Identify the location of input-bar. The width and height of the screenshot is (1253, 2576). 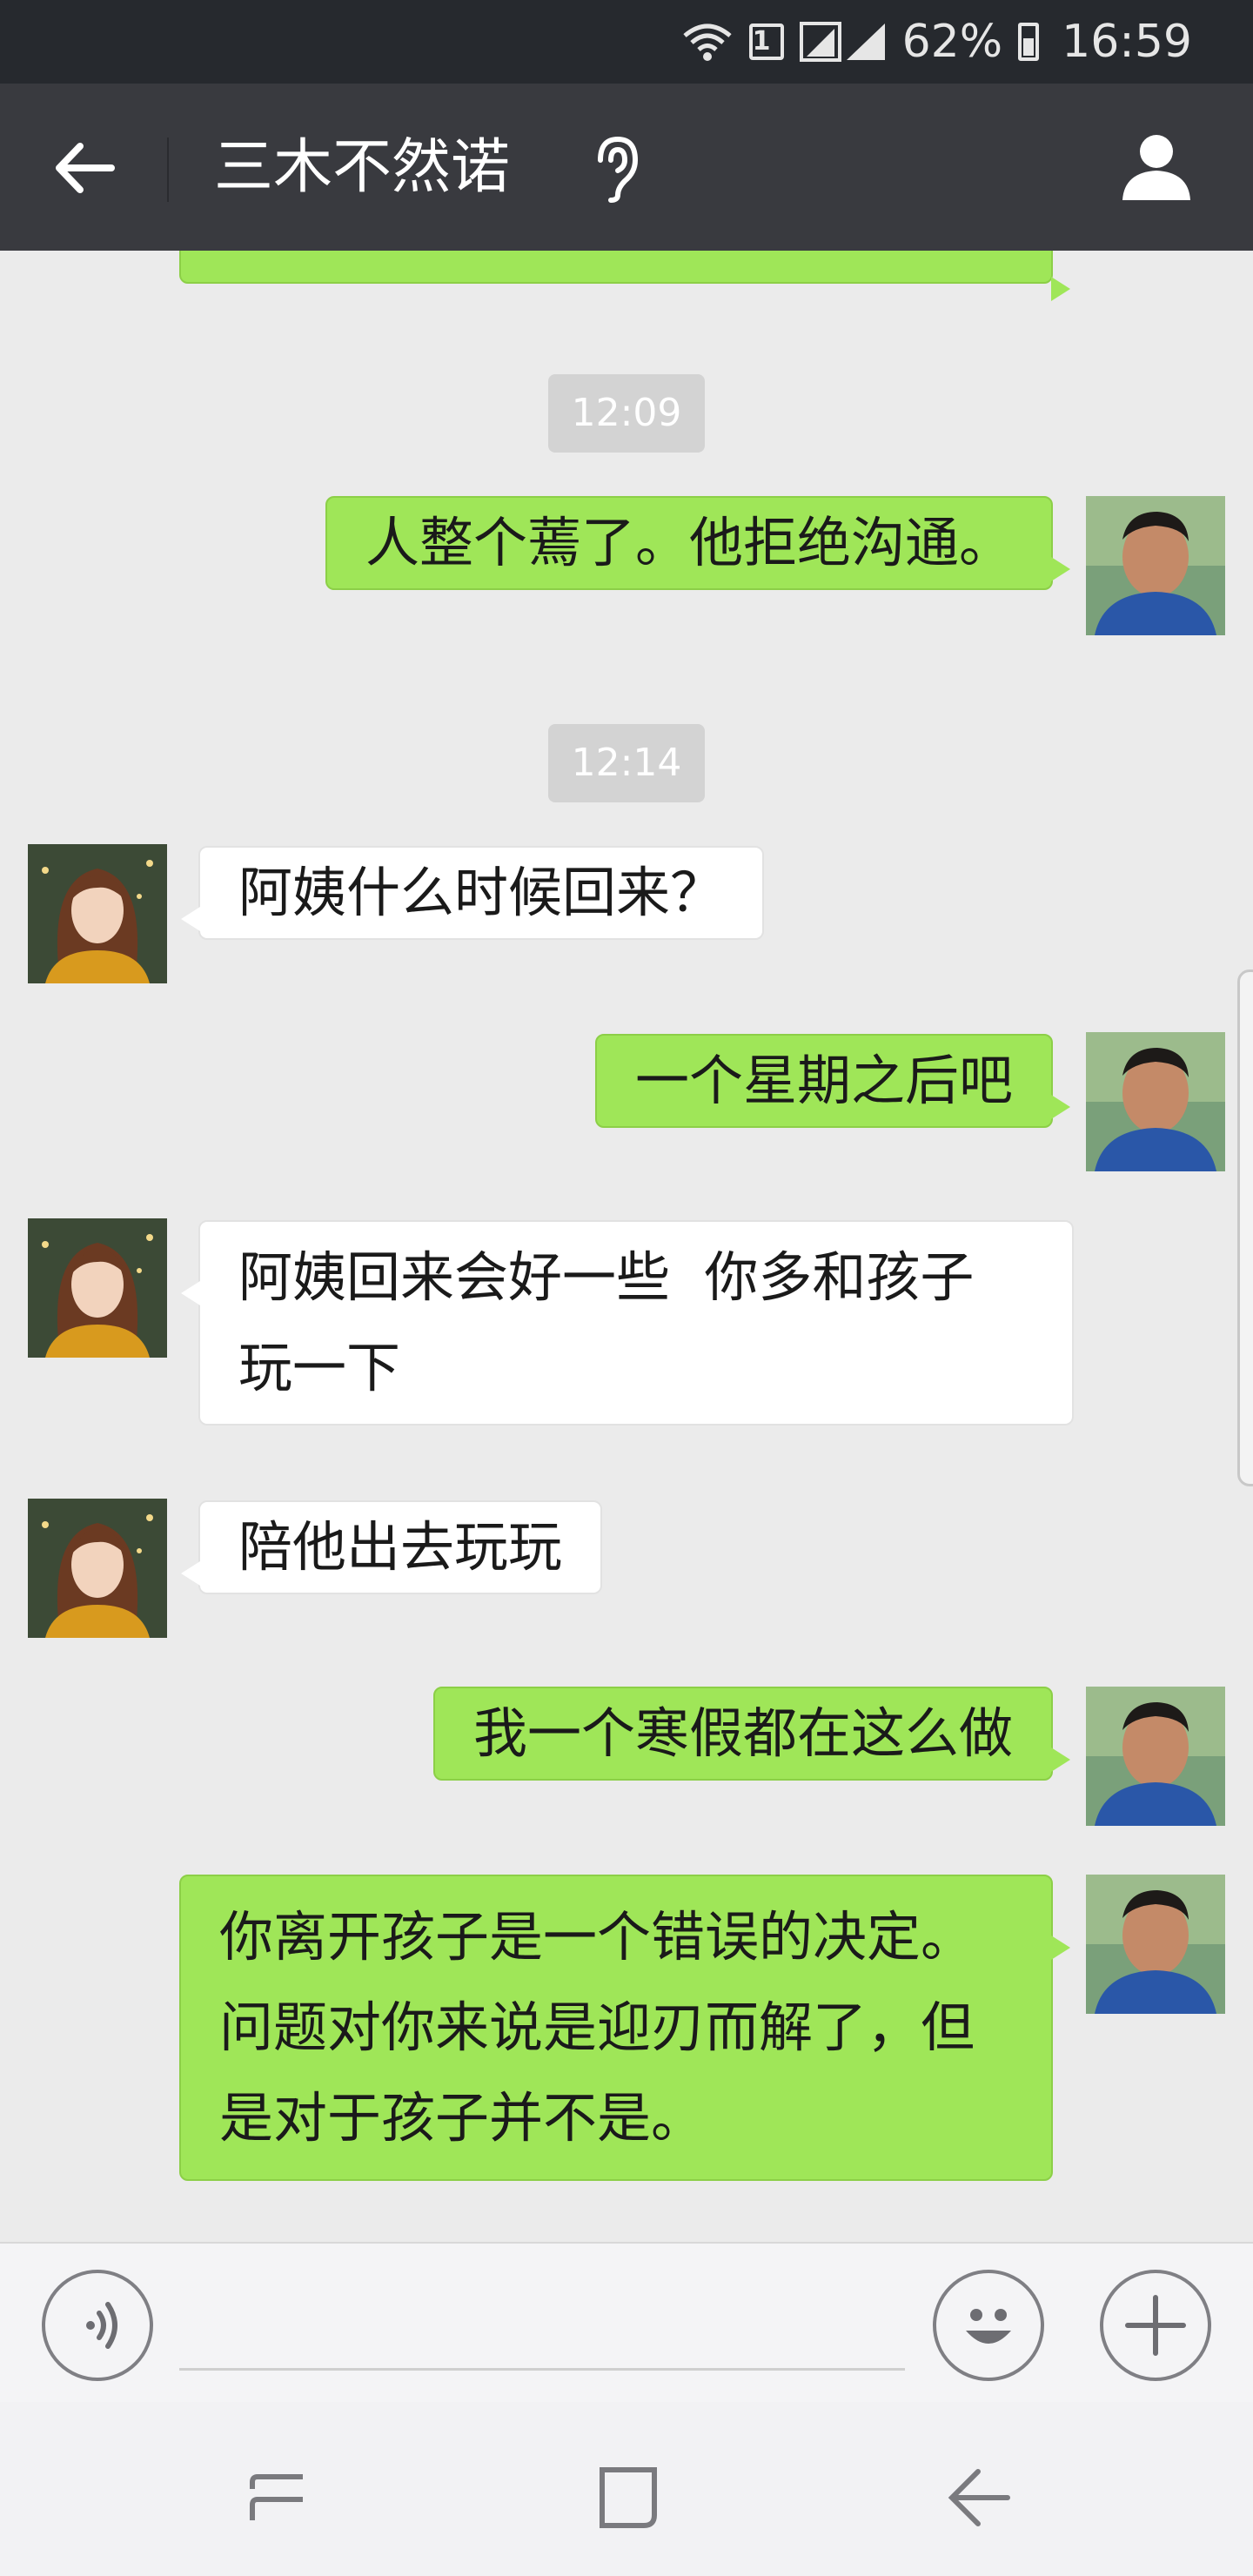
(626, 2322).